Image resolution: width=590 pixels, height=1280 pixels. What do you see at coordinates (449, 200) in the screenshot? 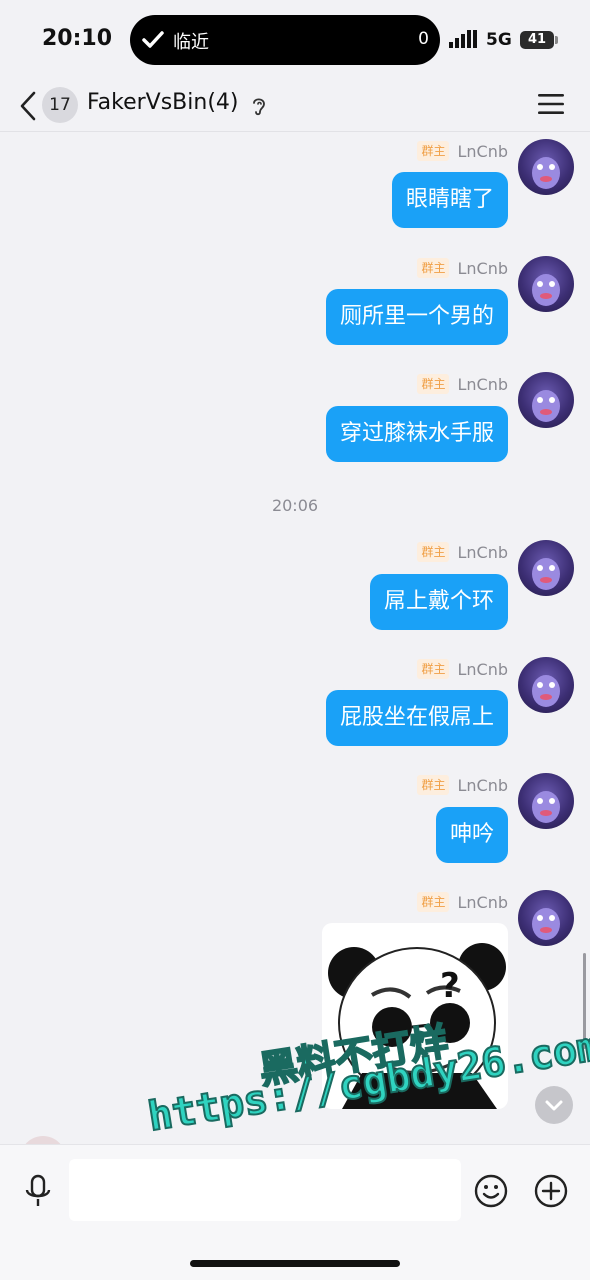
I see `message-bubble: 眼睛瞎了` at bounding box center [449, 200].